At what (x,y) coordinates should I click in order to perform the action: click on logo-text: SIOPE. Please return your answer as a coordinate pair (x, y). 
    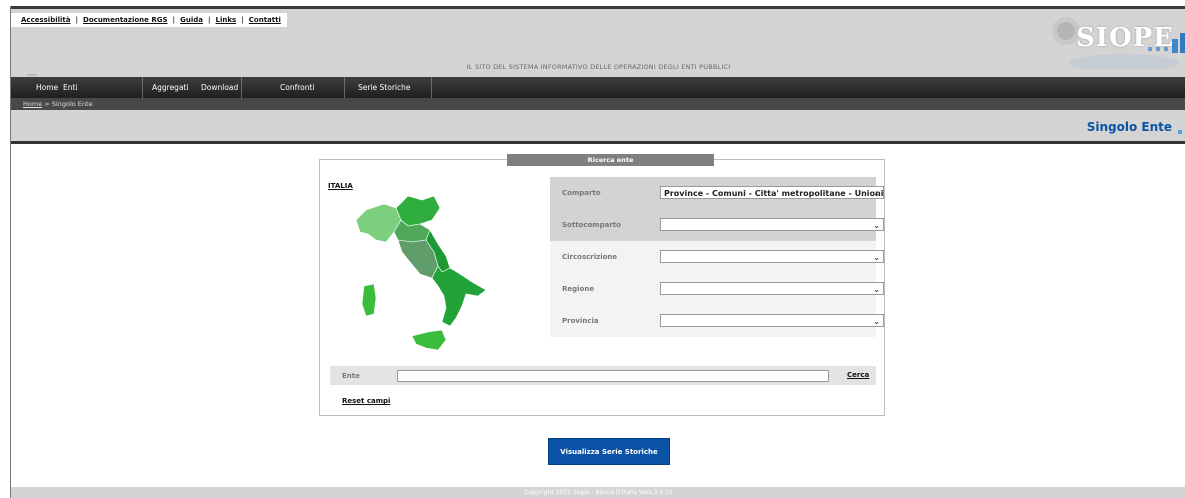
    Looking at the image, I should click on (1125, 38).